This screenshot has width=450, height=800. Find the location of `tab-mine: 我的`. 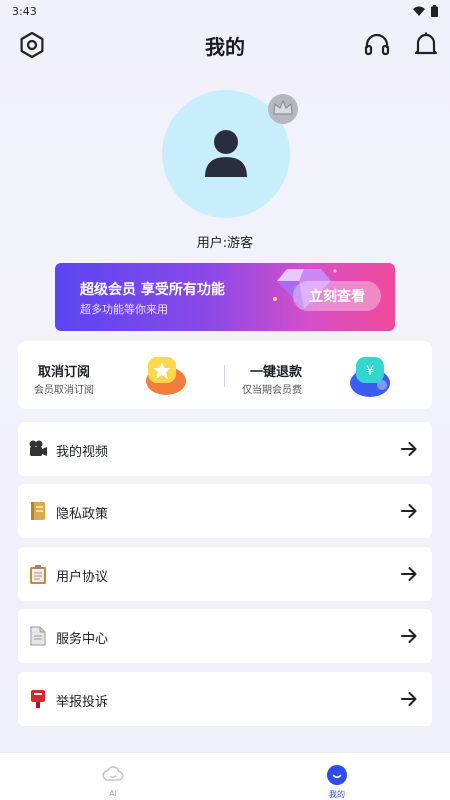

tab-mine: 我的 is located at coordinates (337, 779).